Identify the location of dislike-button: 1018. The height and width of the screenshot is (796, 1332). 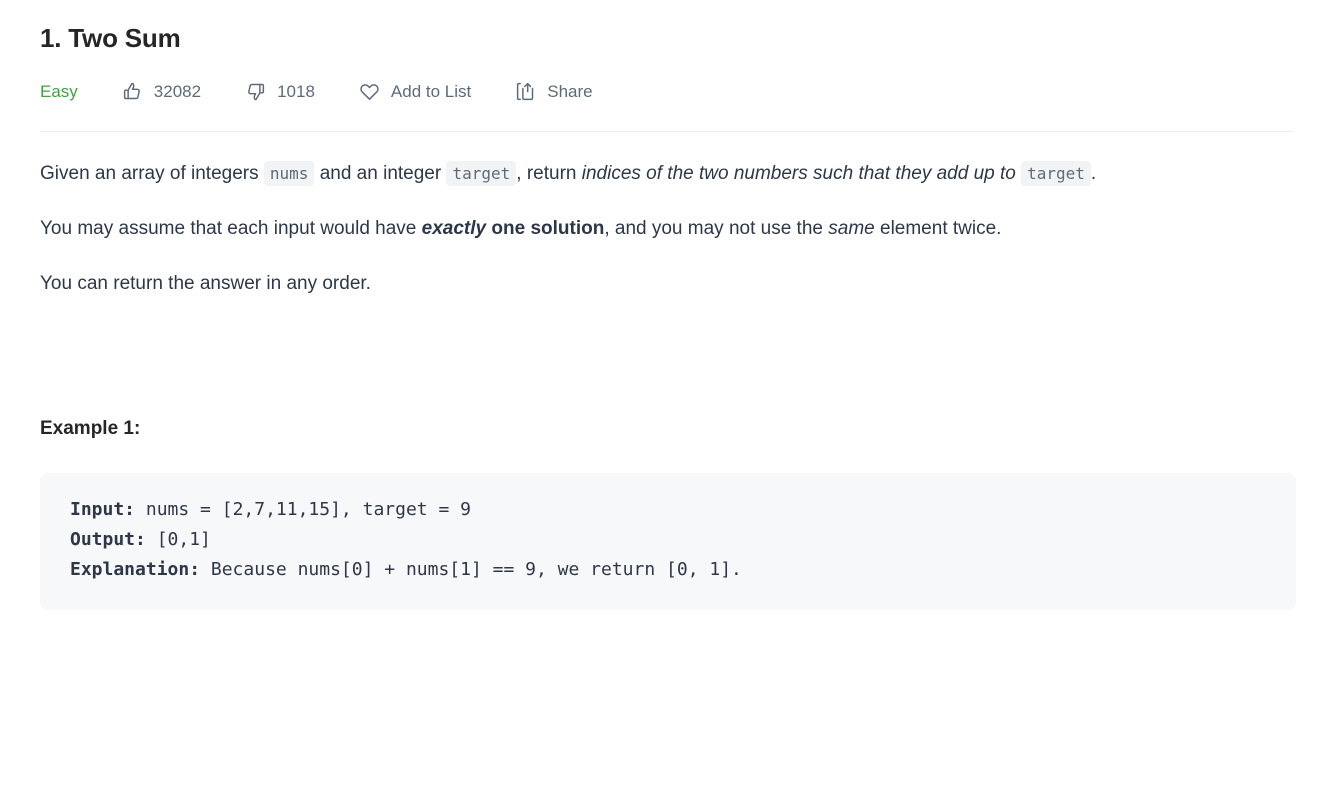
(280, 91).